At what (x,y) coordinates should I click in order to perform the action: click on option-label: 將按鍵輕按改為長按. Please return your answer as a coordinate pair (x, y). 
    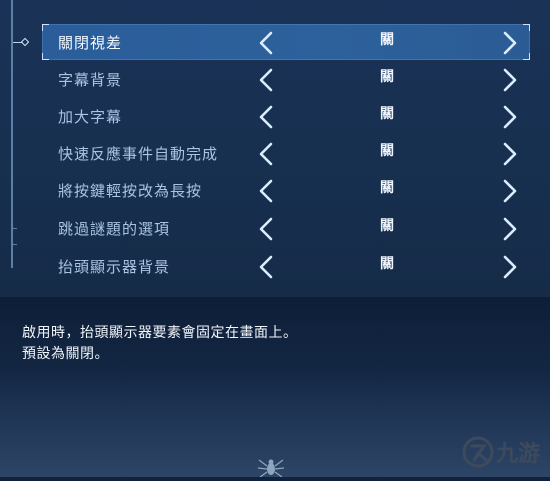
    Looking at the image, I should click on (130, 191).